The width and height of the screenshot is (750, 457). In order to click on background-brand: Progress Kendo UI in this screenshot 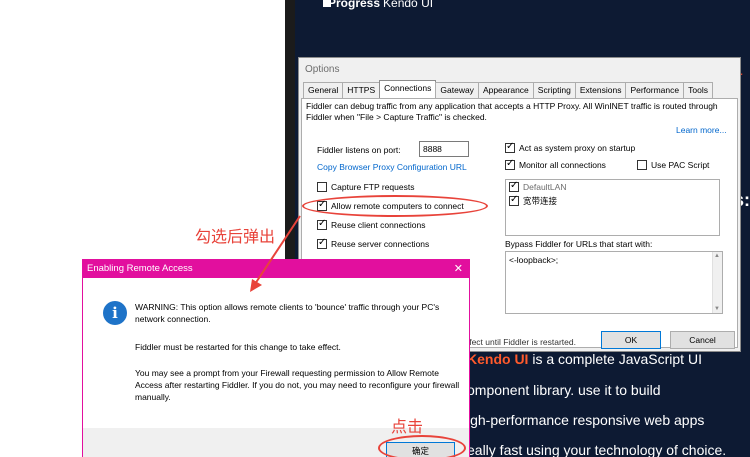, I will do `click(380, 5)`.